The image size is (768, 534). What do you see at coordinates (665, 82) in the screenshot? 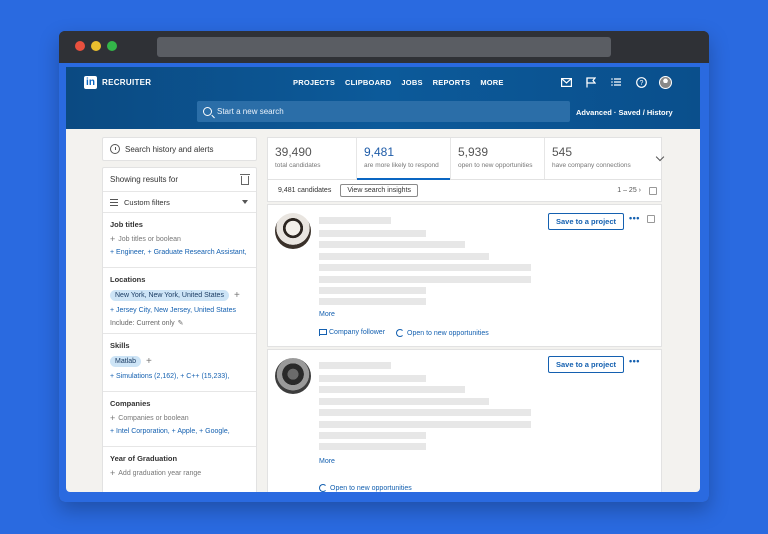
I see `profile-avatar` at bounding box center [665, 82].